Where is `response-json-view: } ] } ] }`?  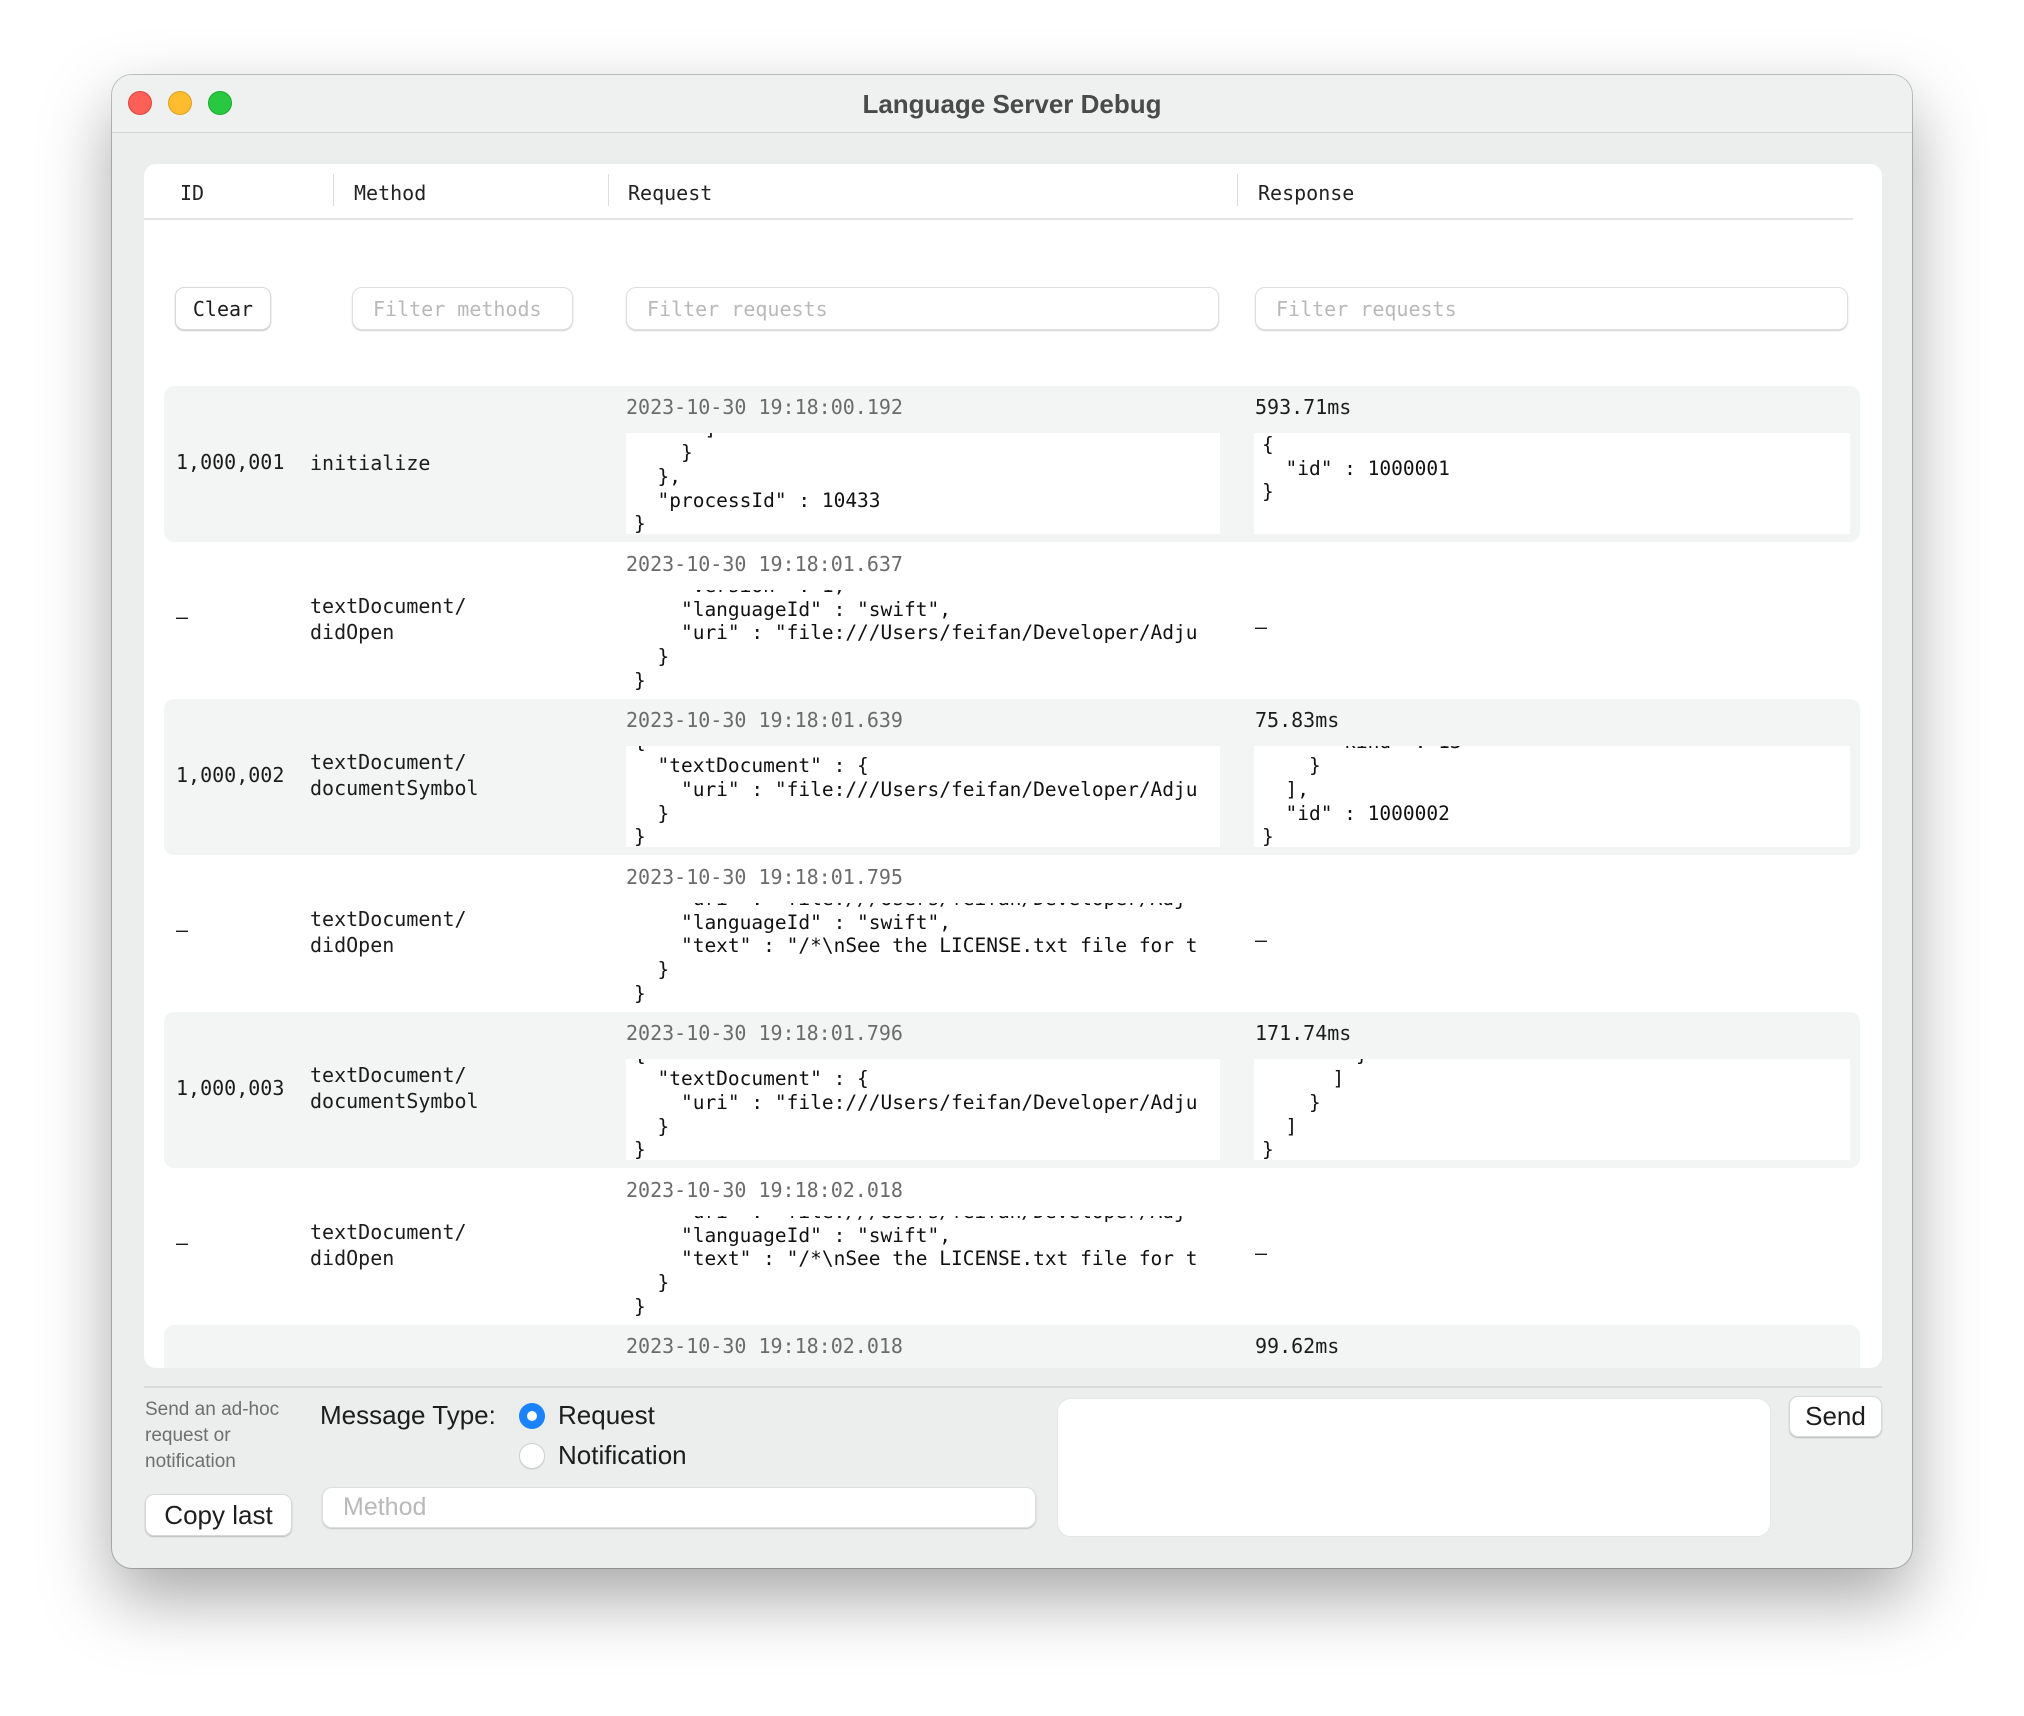 response-json-view: } ] } ] } is located at coordinates (1552, 1109).